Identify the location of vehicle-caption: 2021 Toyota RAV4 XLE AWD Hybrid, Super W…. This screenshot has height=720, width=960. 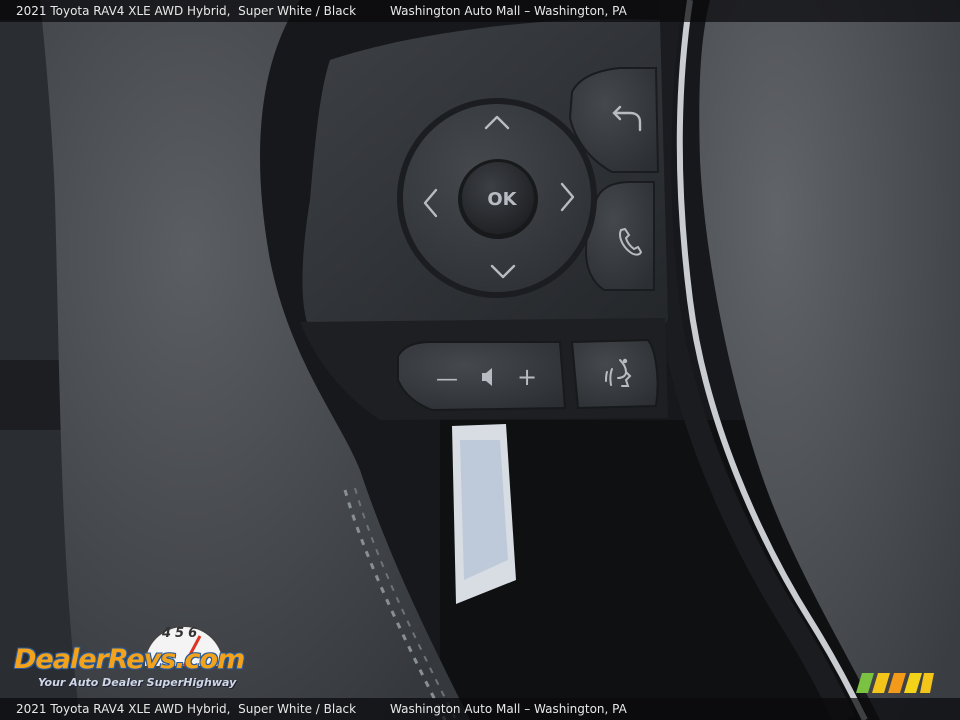
(186, 11).